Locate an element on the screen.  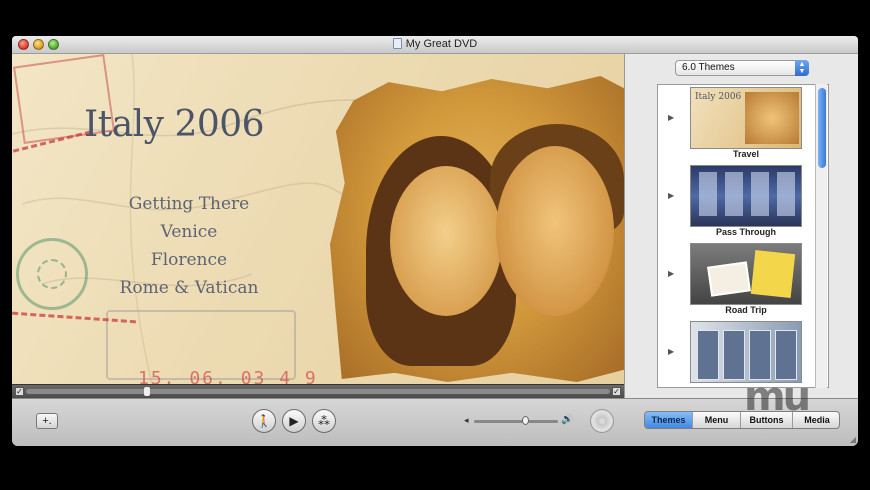
theme-thumbnail-pass-through is located at coordinates (746, 196).